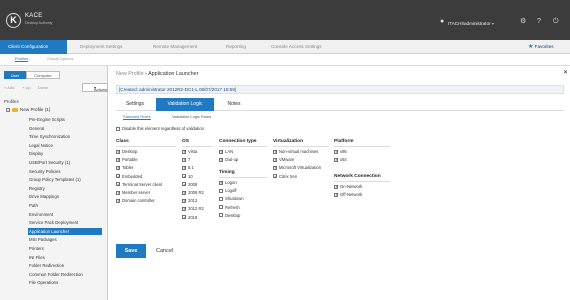 This screenshot has width=570, height=300. Describe the element at coordinates (541, 47) in the screenshot. I see `favorites-button: ★ Favorites` at that location.